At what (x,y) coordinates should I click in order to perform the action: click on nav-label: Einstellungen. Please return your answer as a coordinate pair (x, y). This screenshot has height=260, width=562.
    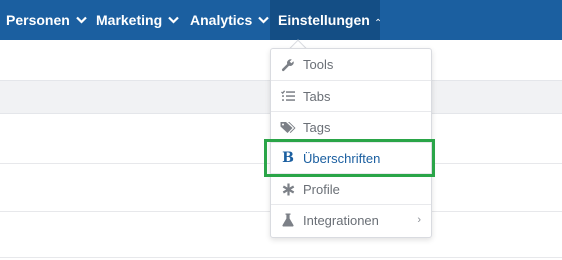
    Looking at the image, I should click on (324, 20).